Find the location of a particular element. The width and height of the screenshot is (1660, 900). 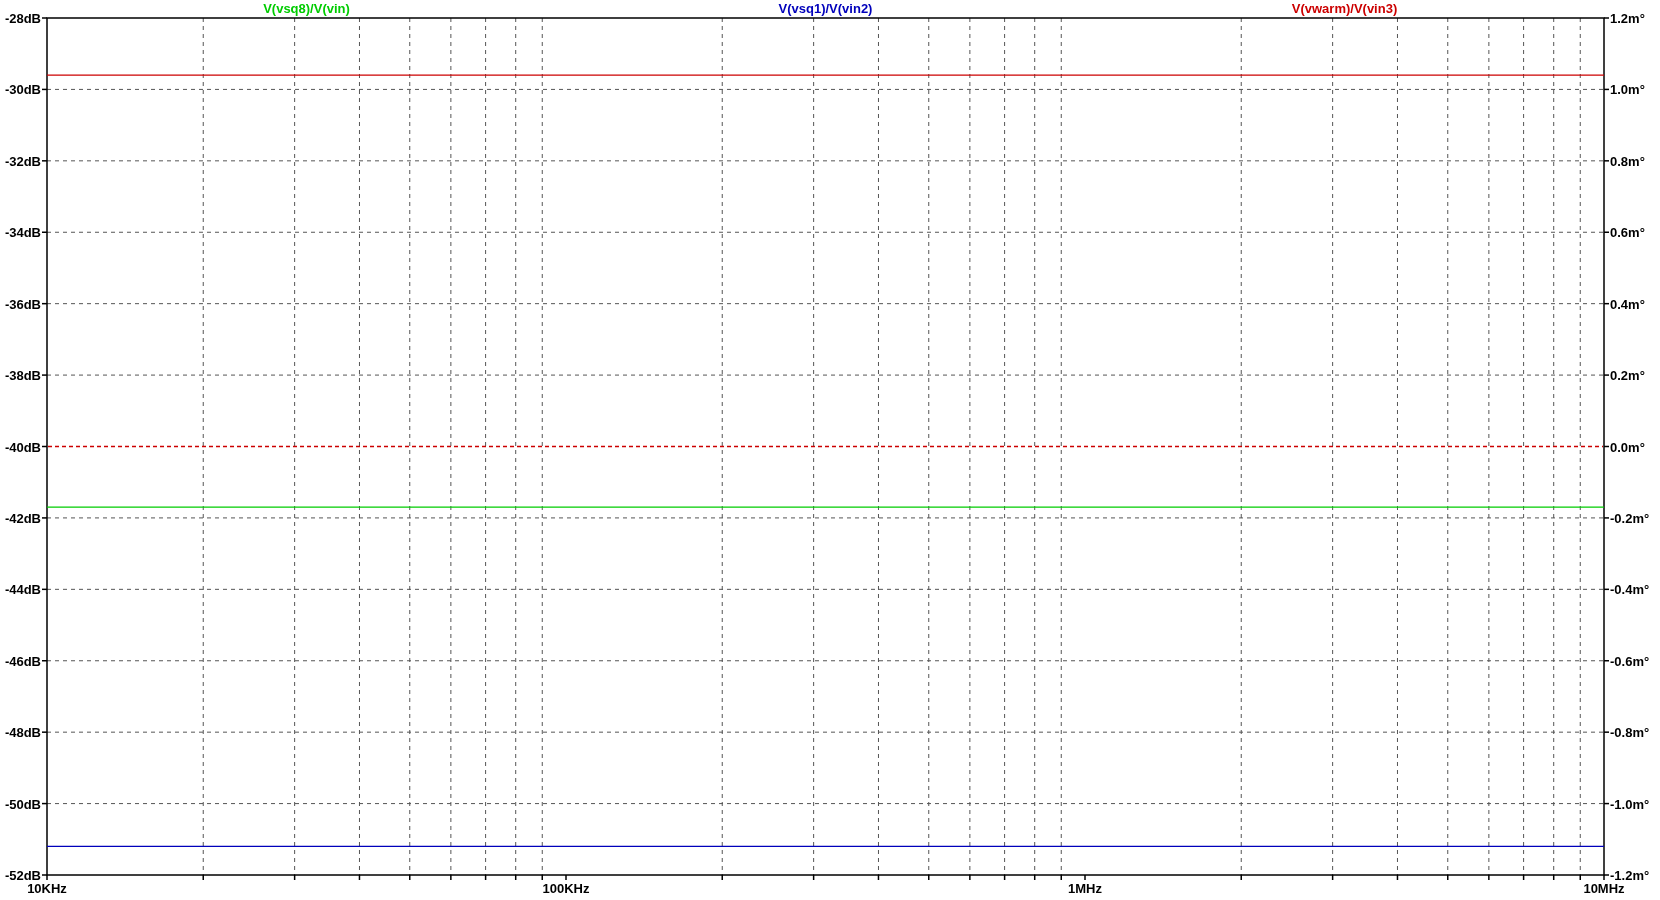

trace-legend: V(vsq1)/V(vin2) is located at coordinates (825, 8).